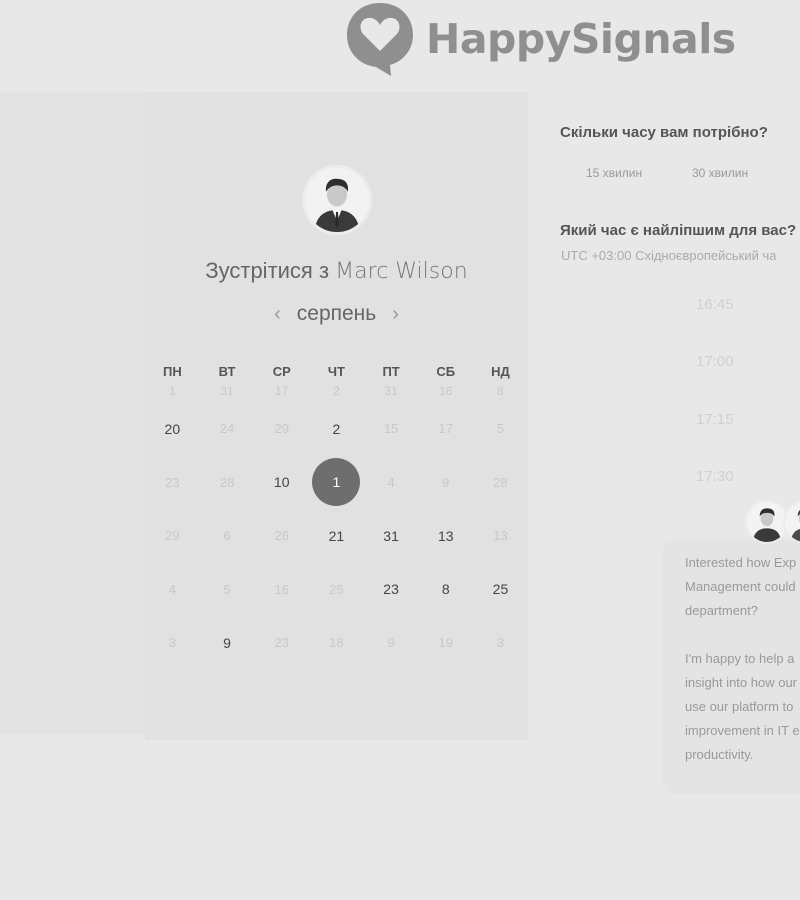 The image size is (800, 900). I want to click on weekday-label: СБ, so click(446, 371).